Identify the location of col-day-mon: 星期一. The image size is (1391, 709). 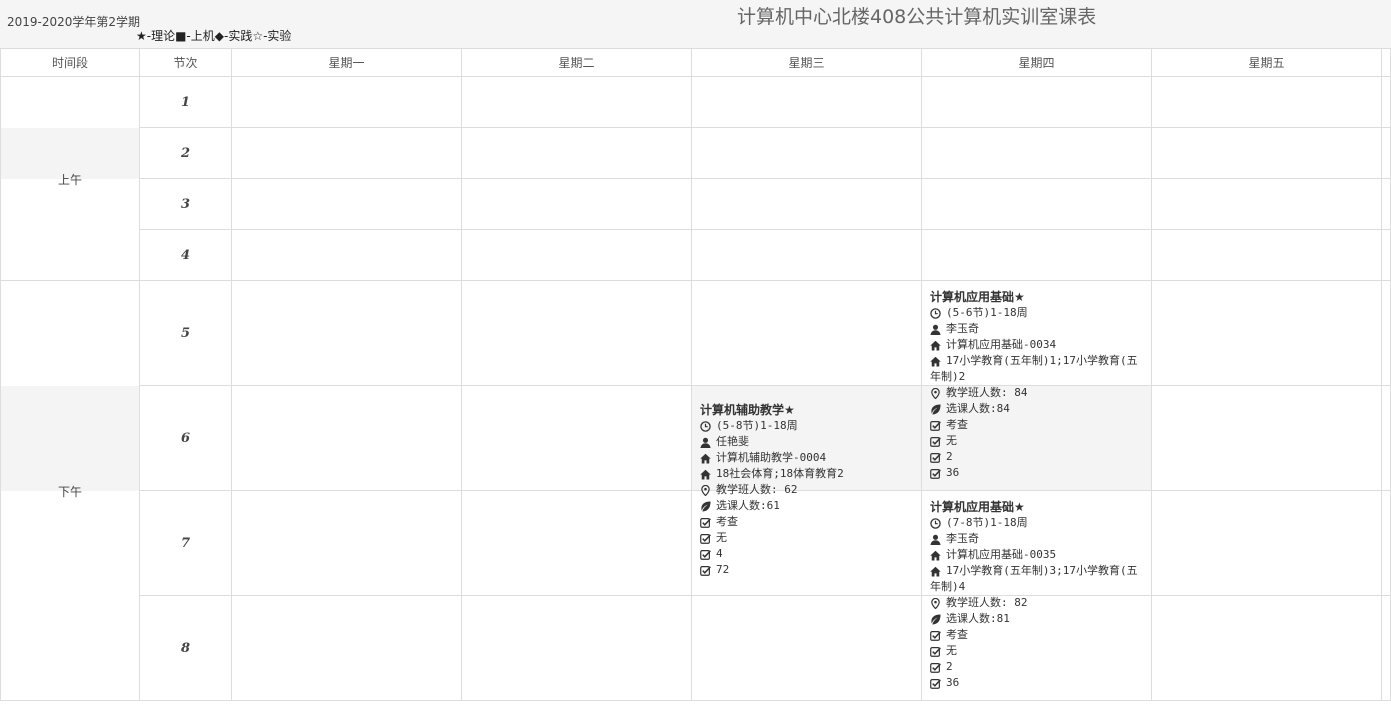
(346, 62).